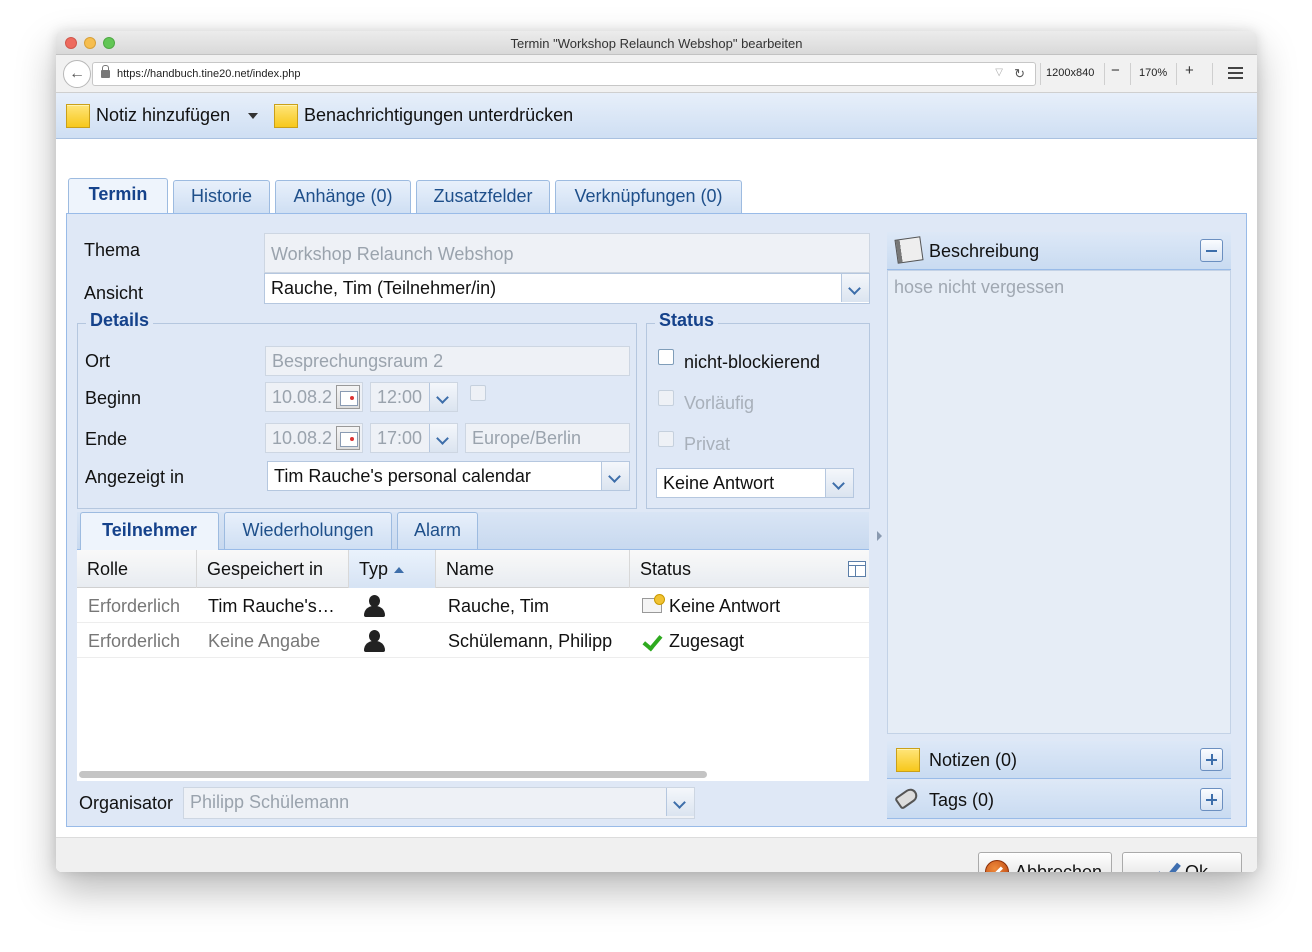 The height and width of the screenshot is (952, 1312). What do you see at coordinates (400, 397) in the screenshot?
I see `beginn-time-value: 12:00` at bounding box center [400, 397].